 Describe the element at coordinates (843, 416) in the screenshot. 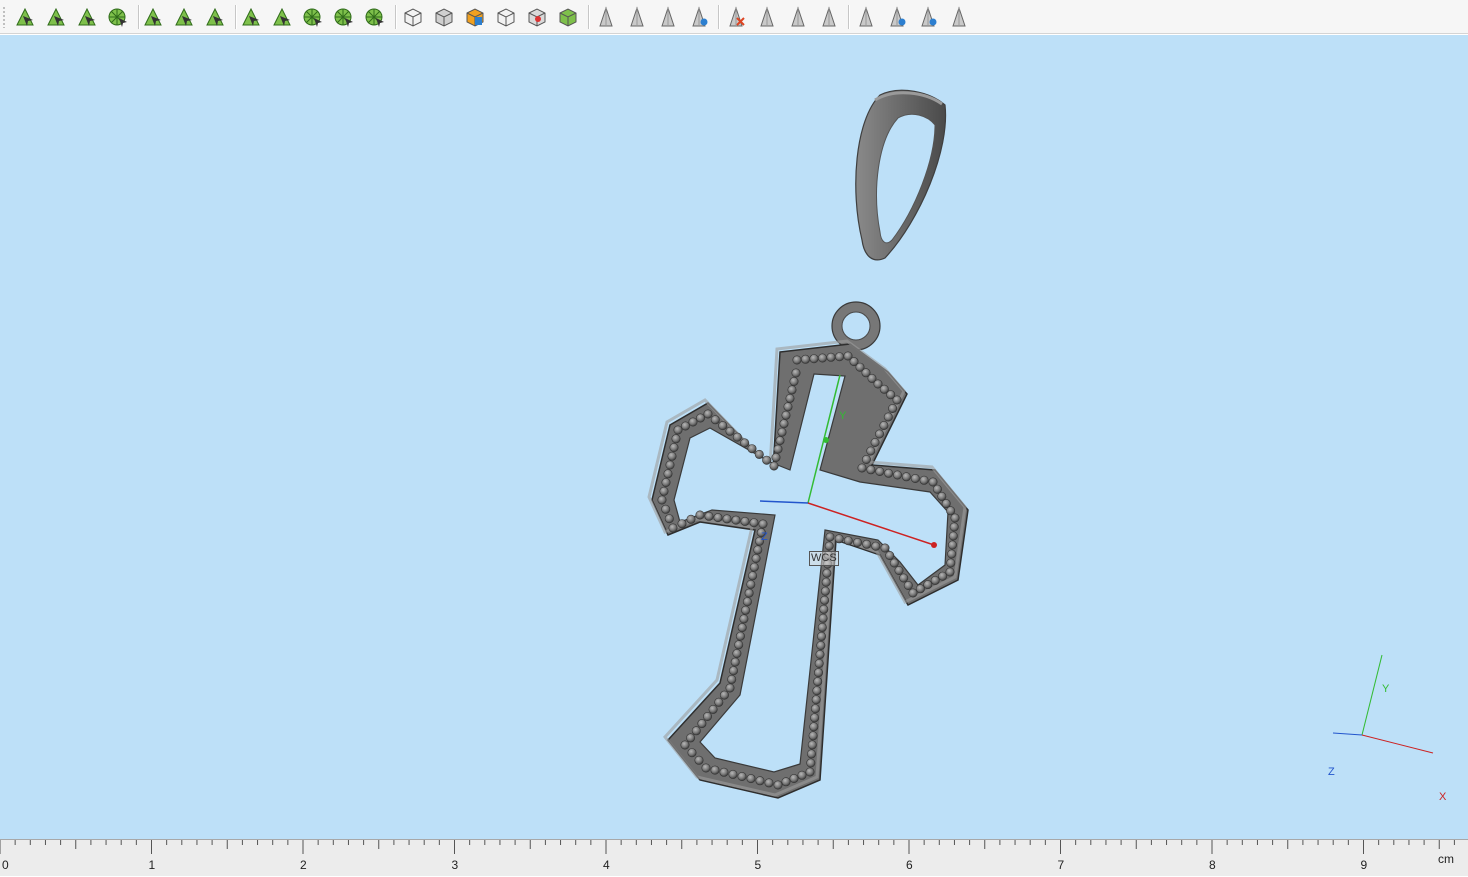

I see `wcs-y-label: Y` at that location.